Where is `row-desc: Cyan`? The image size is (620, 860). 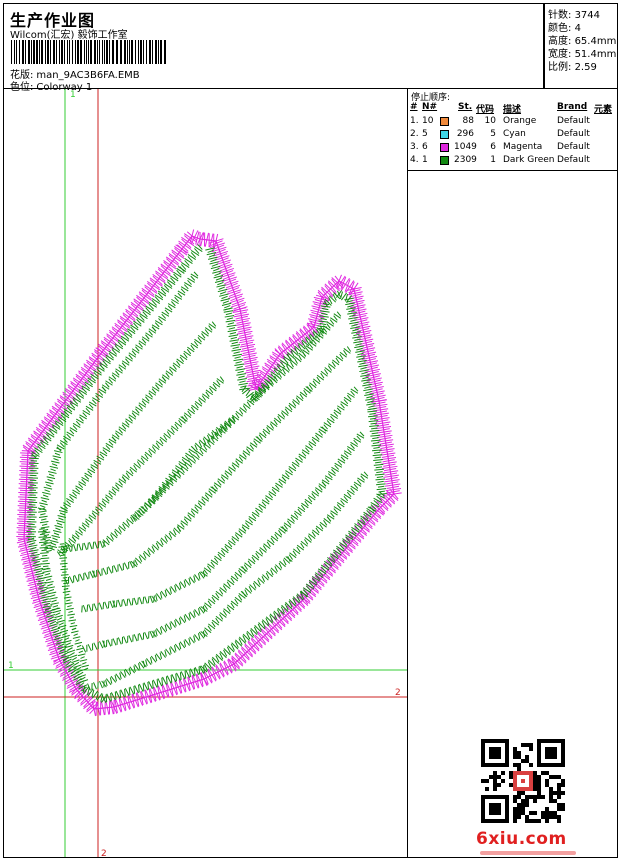
row-desc: Cyan is located at coordinates (514, 134).